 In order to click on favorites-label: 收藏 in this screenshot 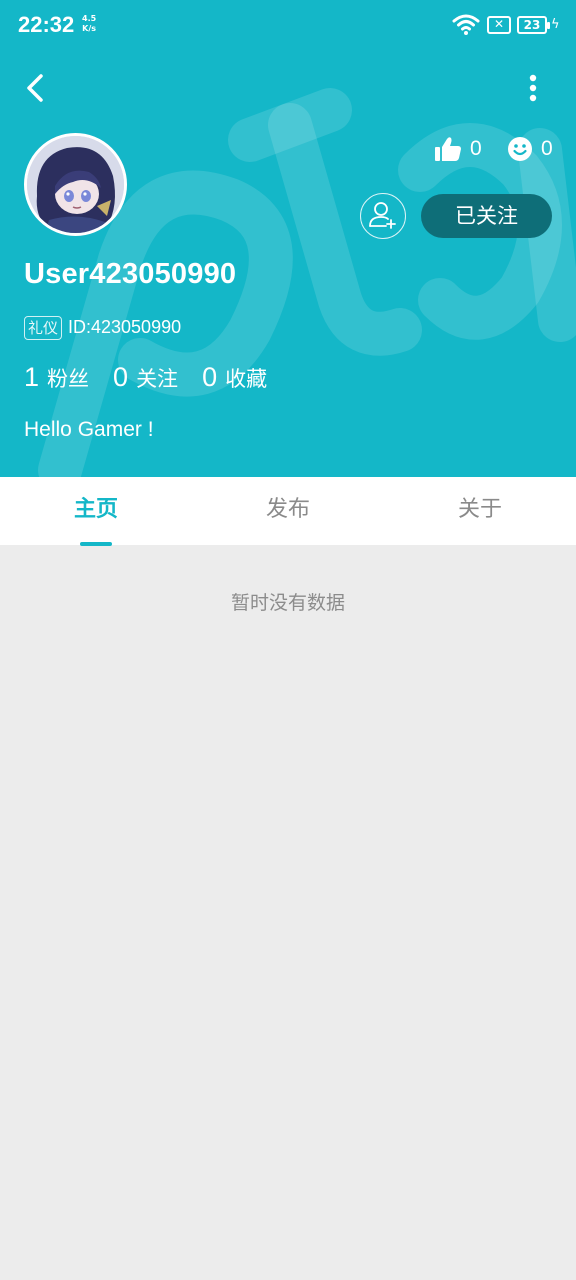, I will do `click(246, 379)`.